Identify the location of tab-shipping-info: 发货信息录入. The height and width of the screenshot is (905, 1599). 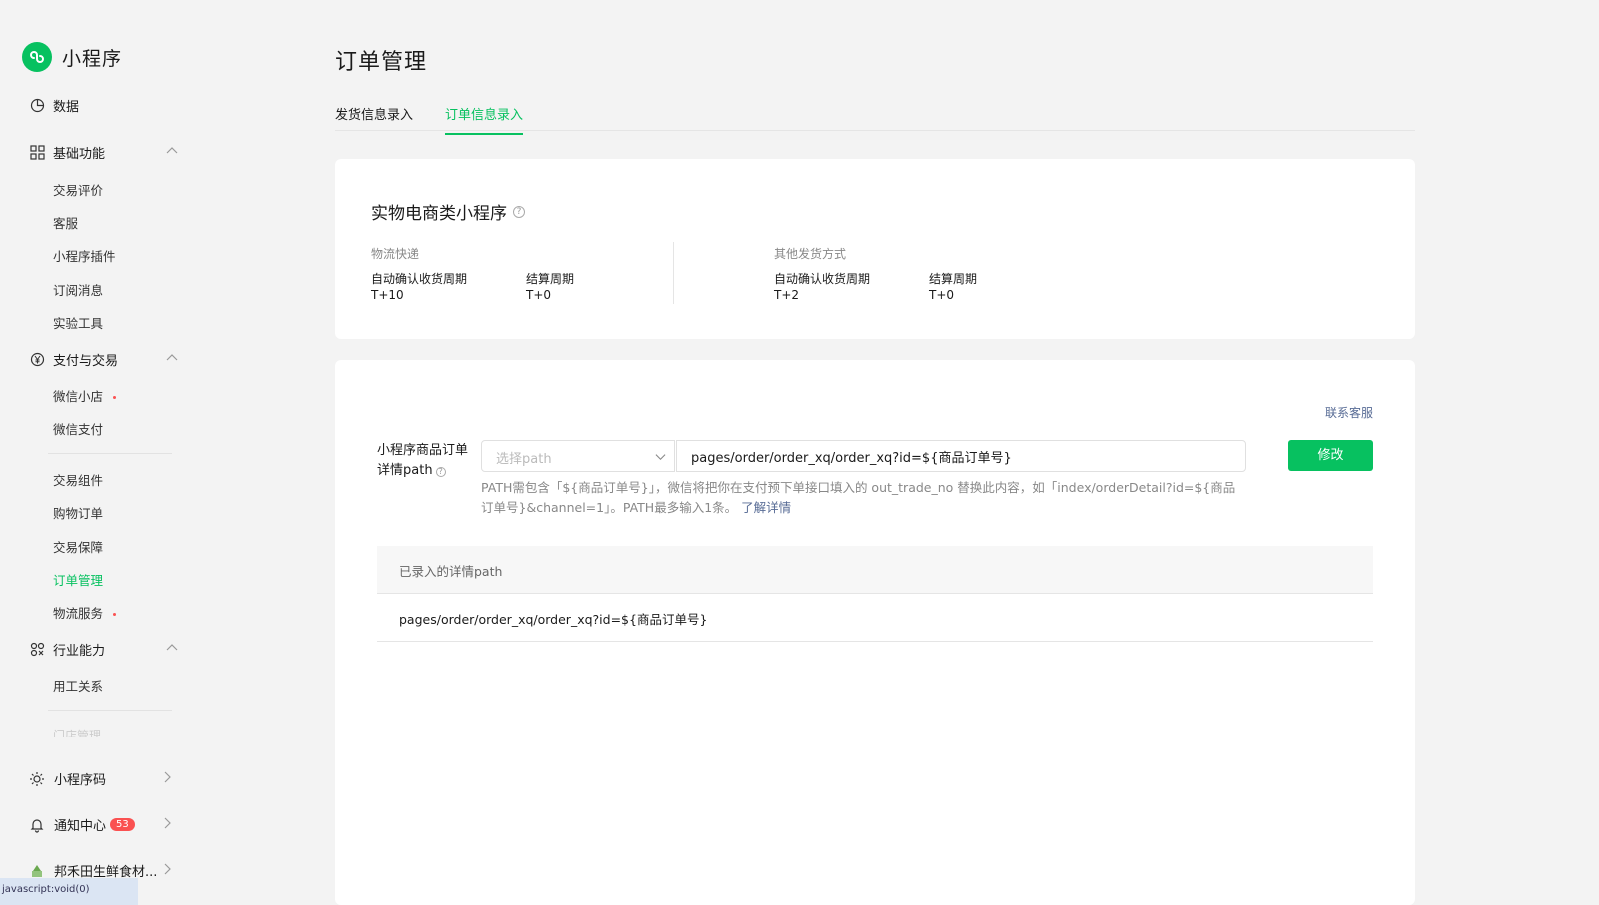
(374, 118).